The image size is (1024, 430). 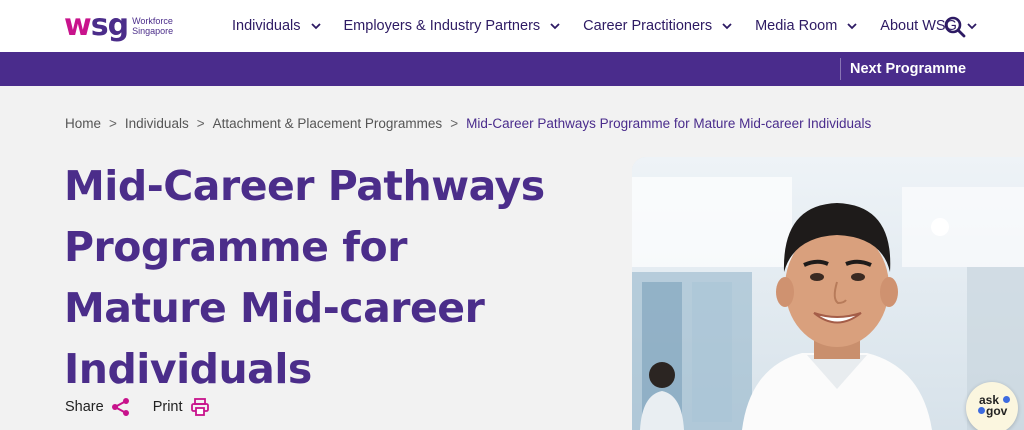 I want to click on share-button: Share, so click(x=98, y=407).